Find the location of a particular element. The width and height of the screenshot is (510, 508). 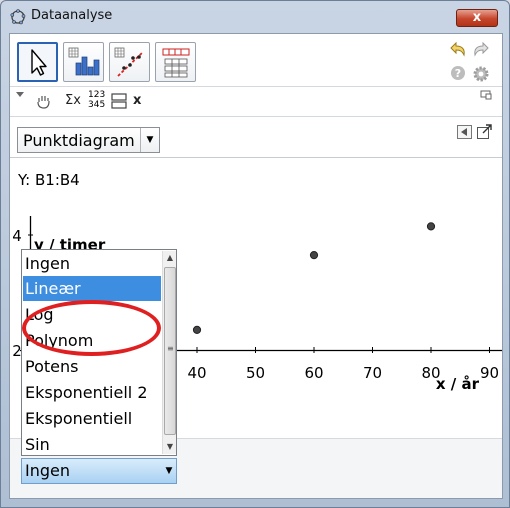

collapse-triangle-icon is located at coordinates (20, 95).